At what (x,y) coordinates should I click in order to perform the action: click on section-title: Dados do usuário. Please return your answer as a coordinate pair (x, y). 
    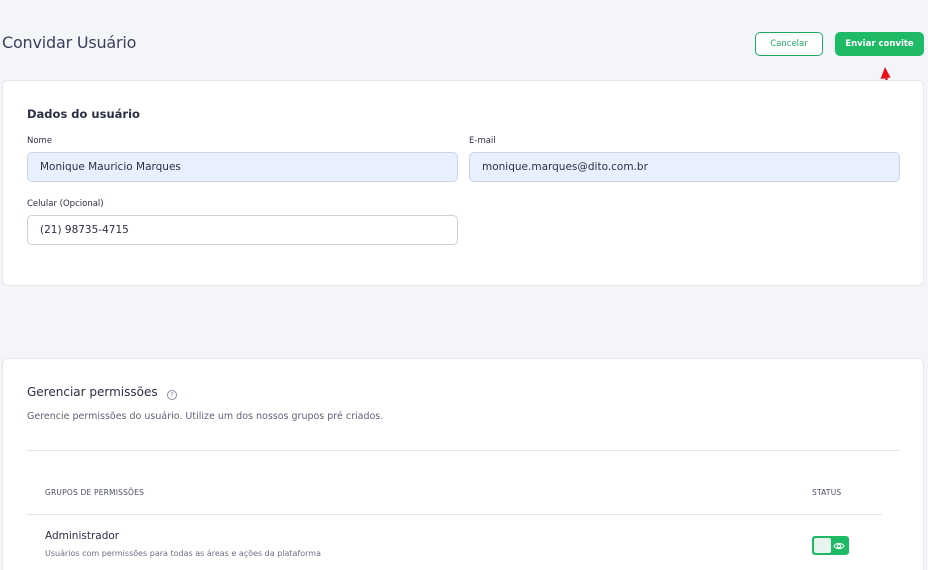
    Looking at the image, I should click on (83, 114).